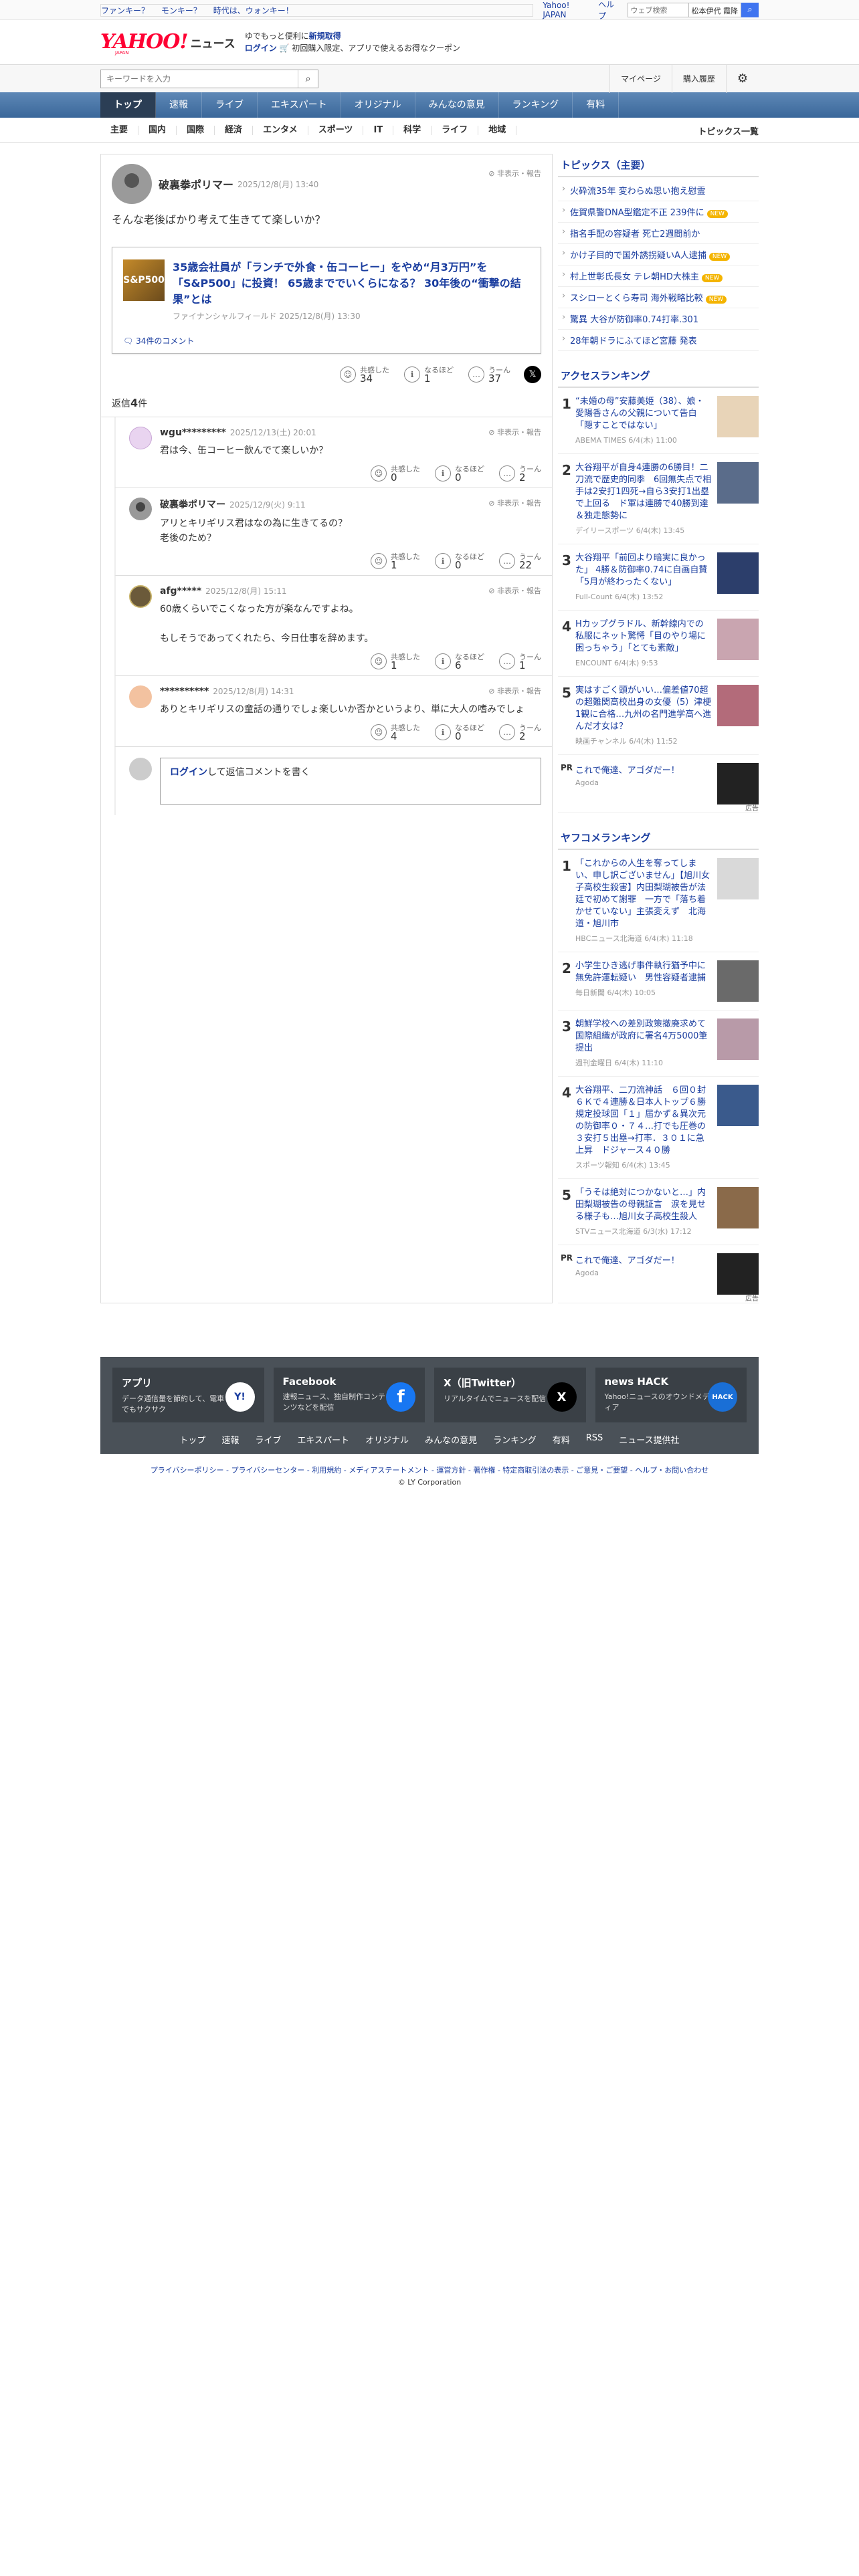 The width and height of the screenshot is (859, 2576). Describe the element at coordinates (742, 79) in the screenshot. I see `gear-icon: ⚙` at that location.